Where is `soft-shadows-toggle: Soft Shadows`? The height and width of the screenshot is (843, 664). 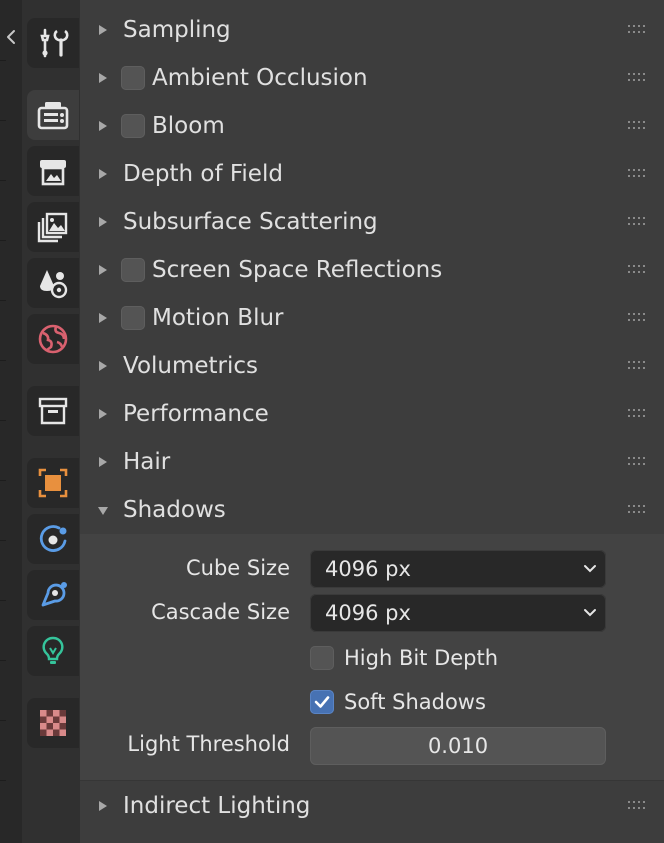
soft-shadows-toggle: Soft Shadows is located at coordinates (398, 702).